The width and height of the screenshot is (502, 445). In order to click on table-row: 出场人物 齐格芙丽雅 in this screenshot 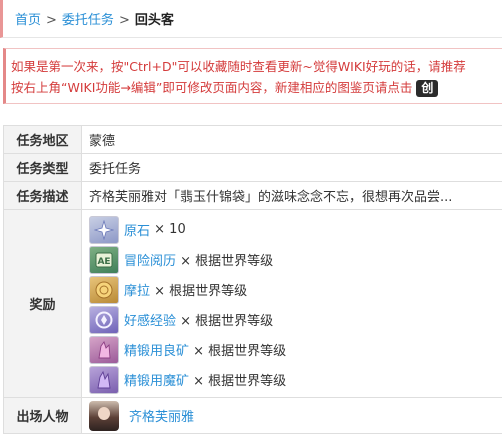, I will do `click(252, 415)`.